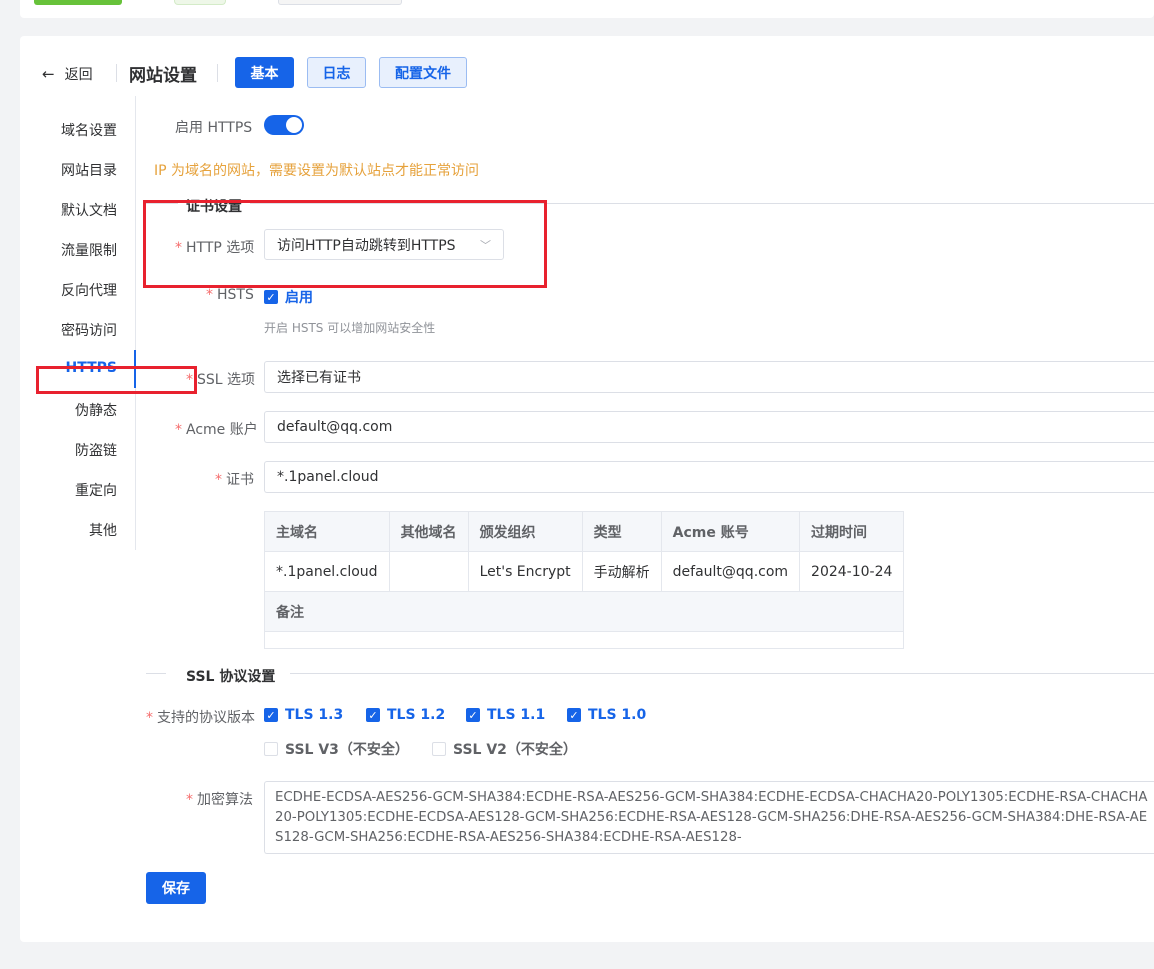 The height and width of the screenshot is (969, 1154). Describe the element at coordinates (709, 427) in the screenshot. I see `acme-account-select: default@qq.com` at that location.